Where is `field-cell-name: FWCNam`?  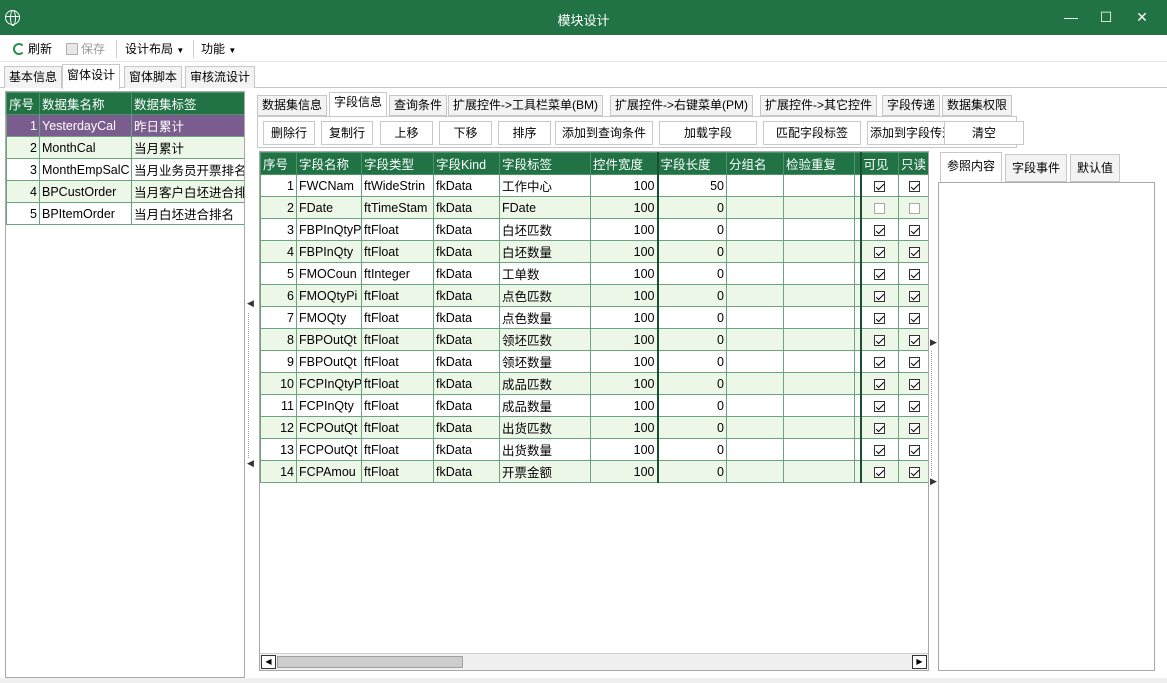 field-cell-name: FWCNam is located at coordinates (329, 185).